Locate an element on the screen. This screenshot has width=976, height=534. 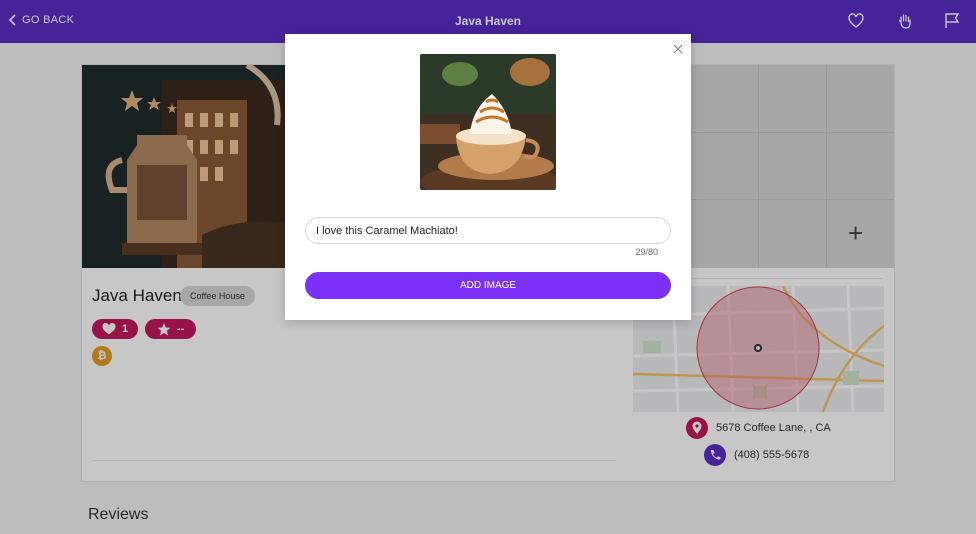
caption-input is located at coordinates (488, 230).